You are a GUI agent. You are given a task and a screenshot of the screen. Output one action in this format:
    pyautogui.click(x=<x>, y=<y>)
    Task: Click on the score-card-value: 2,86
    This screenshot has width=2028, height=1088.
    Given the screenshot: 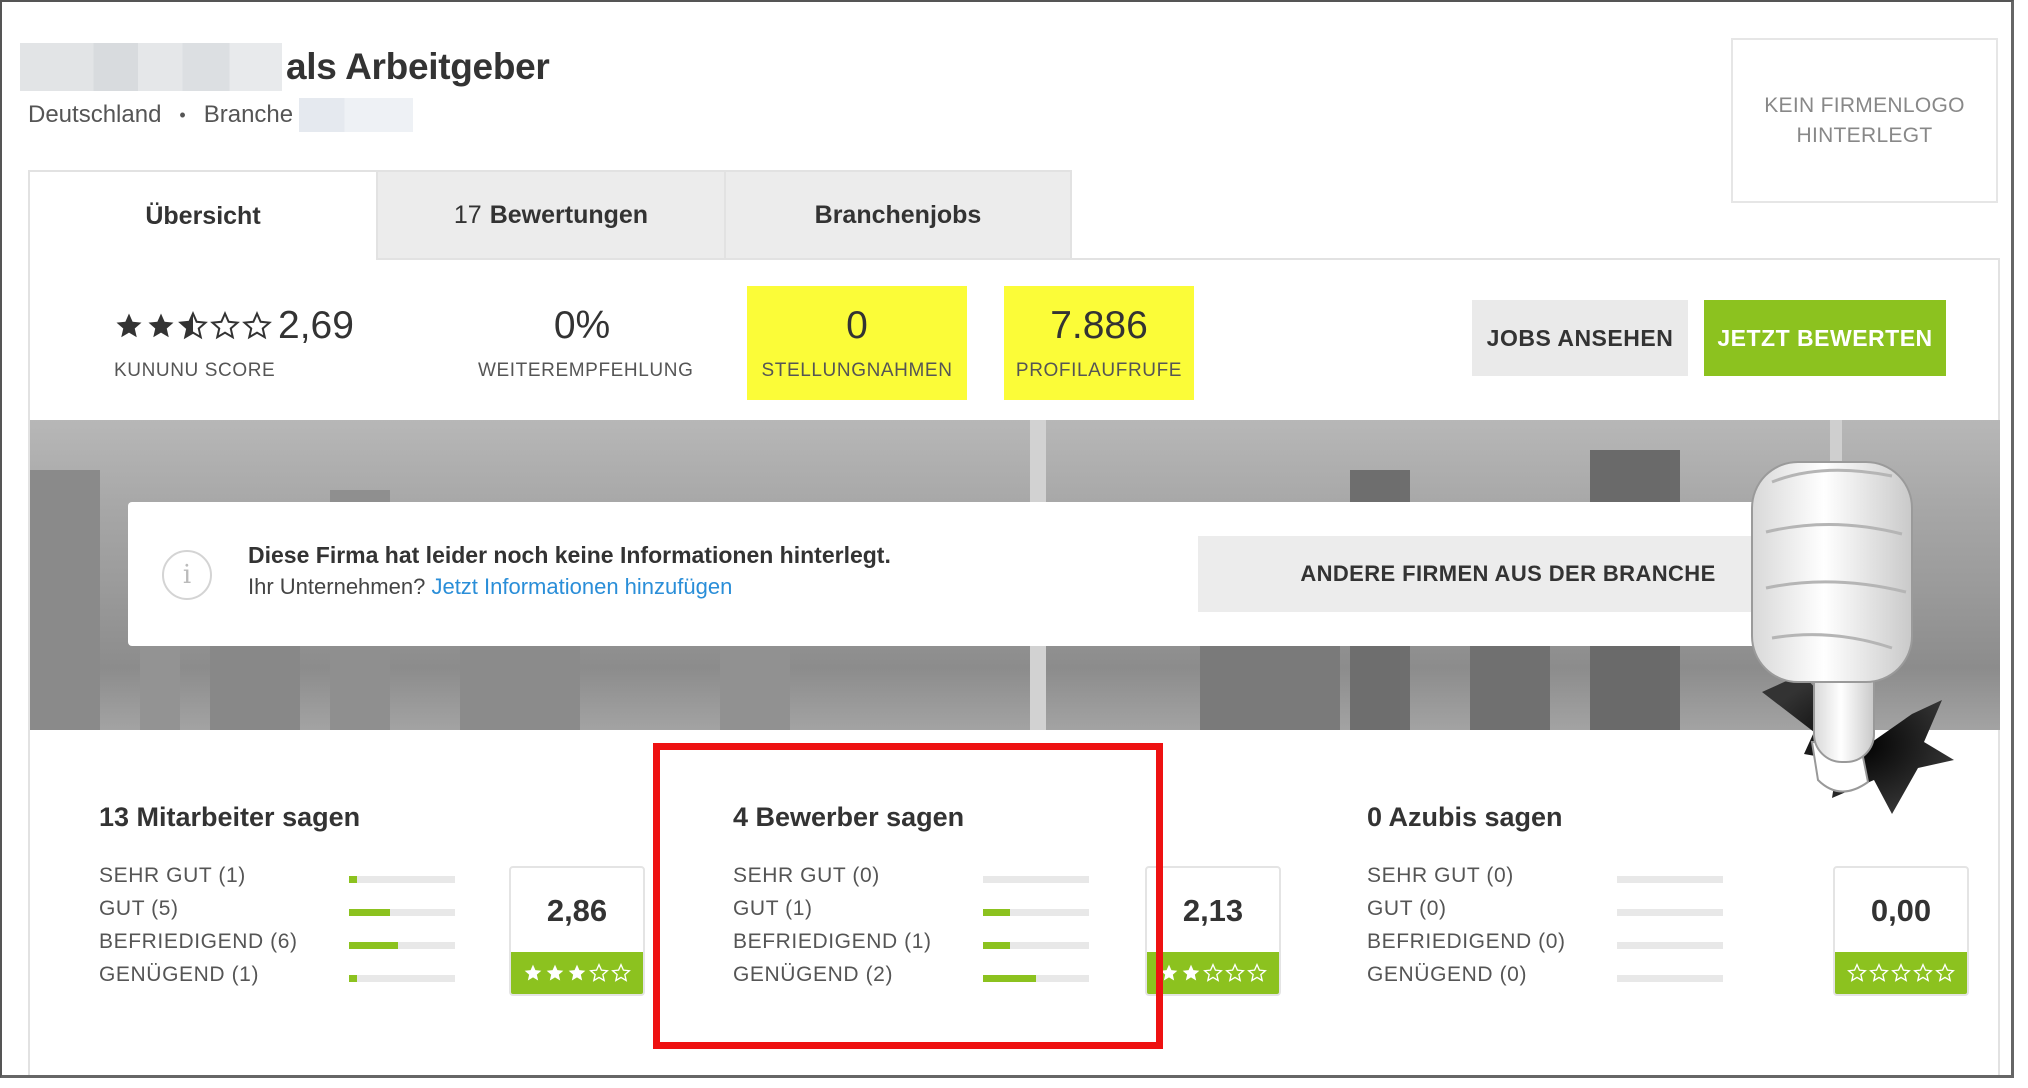 What is the action you would take?
    pyautogui.click(x=577, y=910)
    